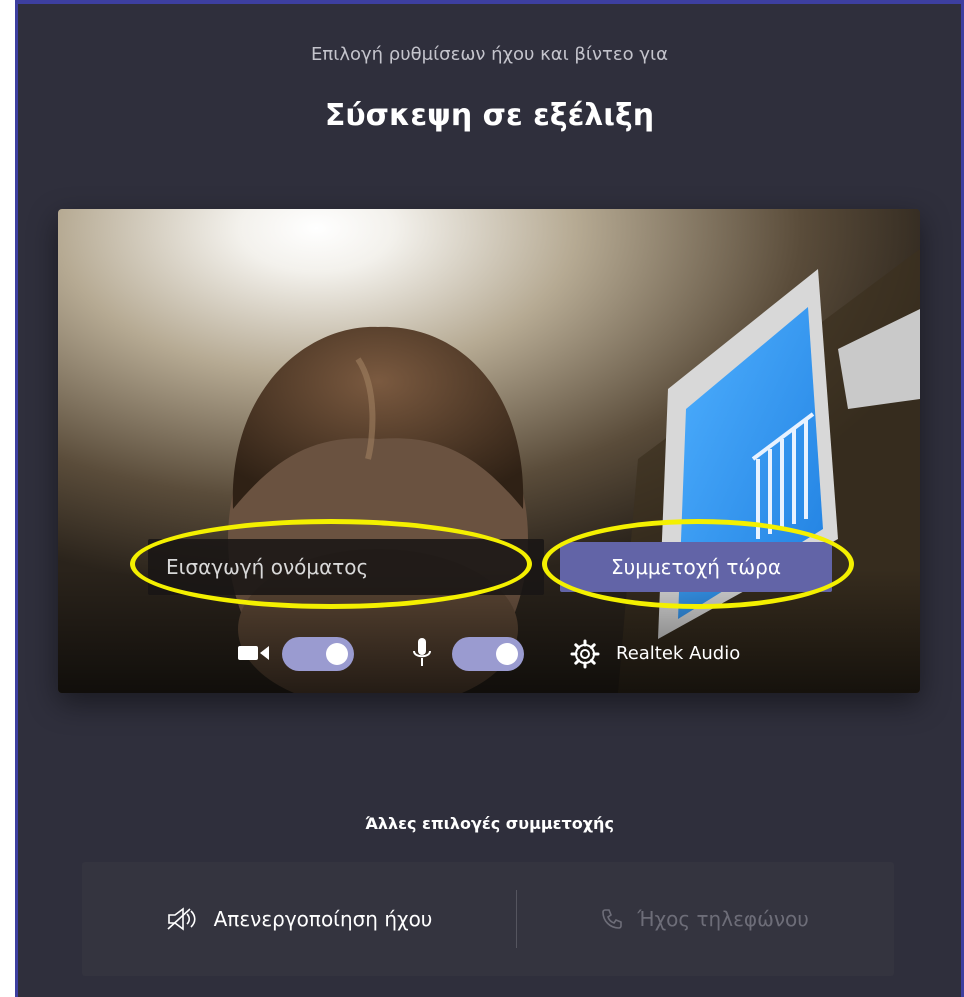 Image resolution: width=964 pixels, height=997 pixels. I want to click on audio-device-label: Realtek Audio, so click(678, 653).